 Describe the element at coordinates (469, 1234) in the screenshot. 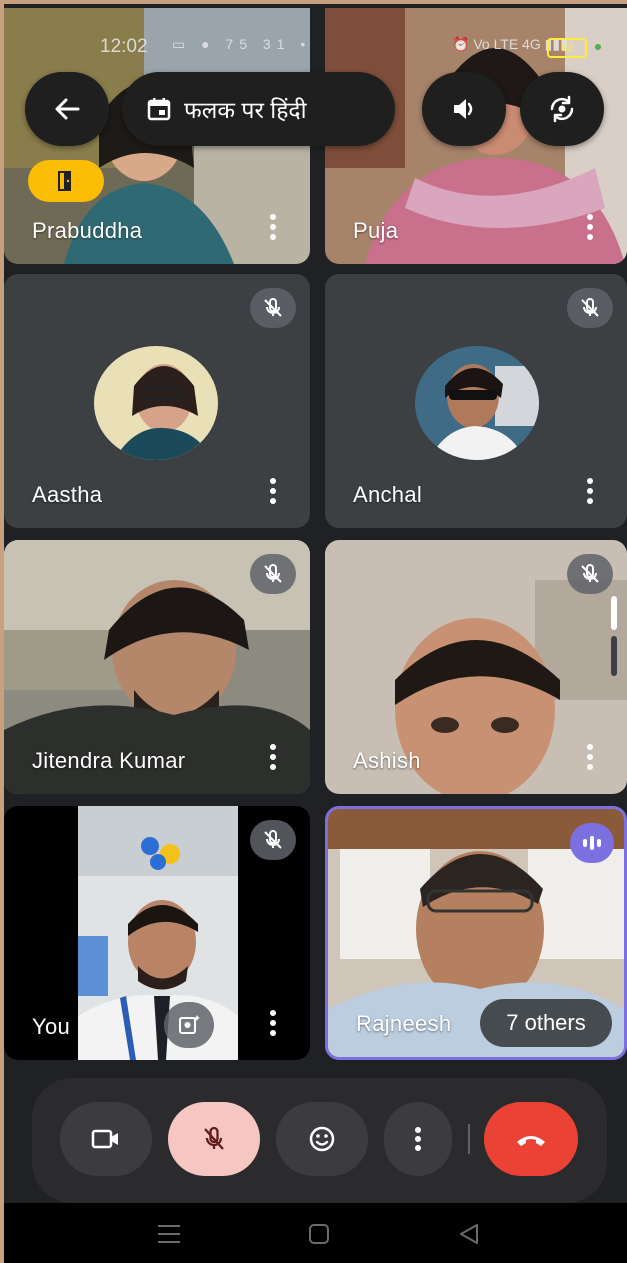

I see `back-nav-icon` at that location.